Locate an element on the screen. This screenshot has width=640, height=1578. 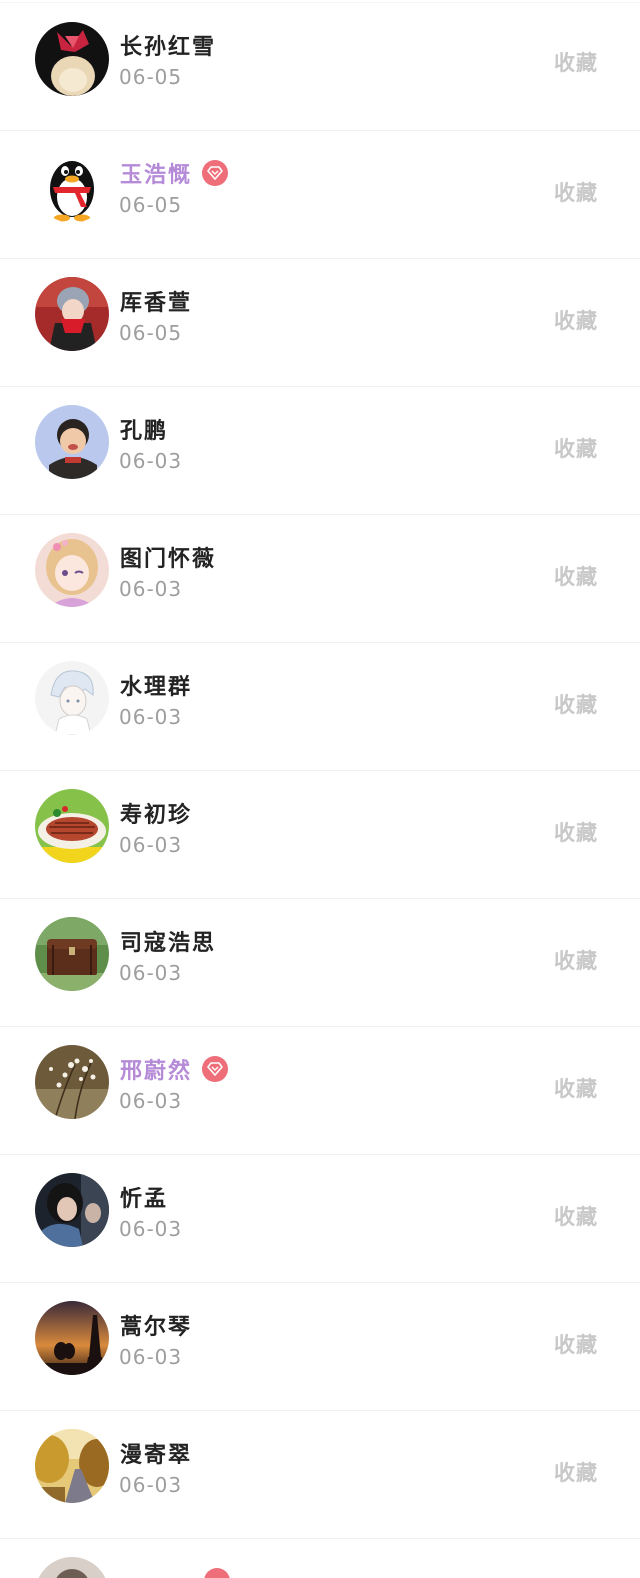
name-line: 水理群 is located at coordinates (156, 685).